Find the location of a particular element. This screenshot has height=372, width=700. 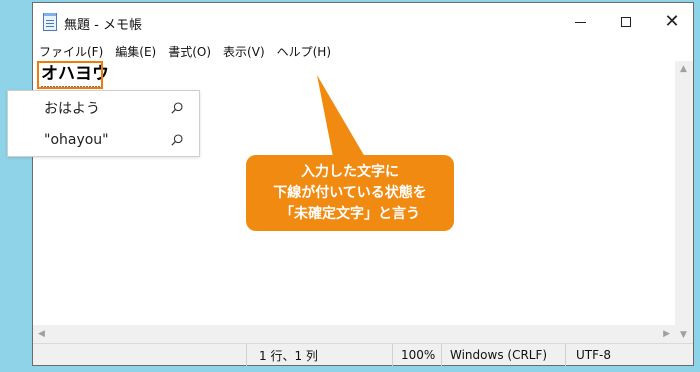

annotation-callout: 入力した文字に 下線が付いている状態を 「未確定文字」と言う is located at coordinates (350, 193).